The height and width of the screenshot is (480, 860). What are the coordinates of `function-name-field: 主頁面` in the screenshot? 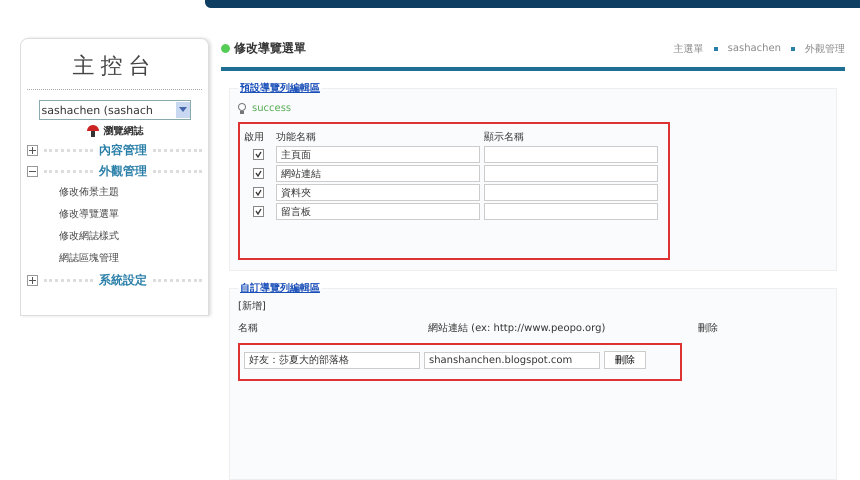 It's located at (378, 154).